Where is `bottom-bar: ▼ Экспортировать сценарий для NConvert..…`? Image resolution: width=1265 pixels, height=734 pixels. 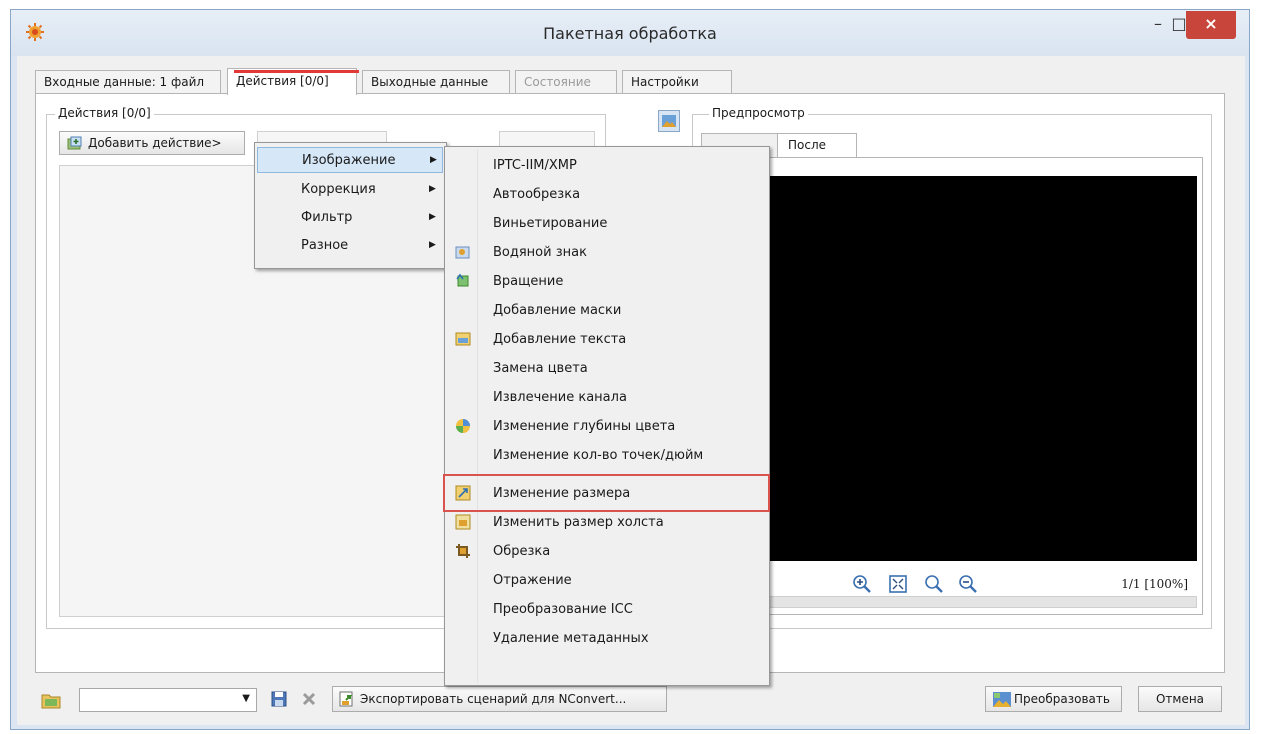 bottom-bar: ▼ Экспортировать сценарий для NConvert..… is located at coordinates (631, 701).